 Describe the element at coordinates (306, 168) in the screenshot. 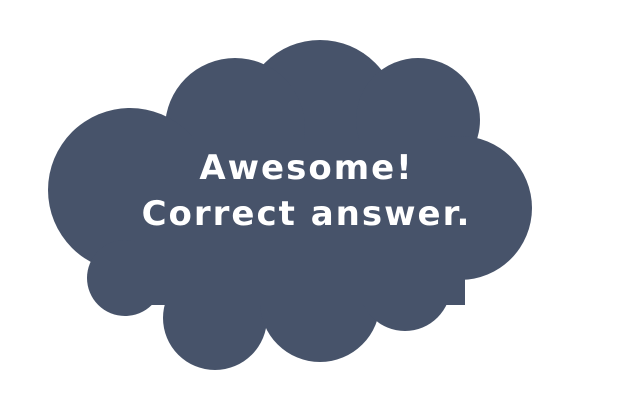

I see `feedback-title: Awesome!` at that location.